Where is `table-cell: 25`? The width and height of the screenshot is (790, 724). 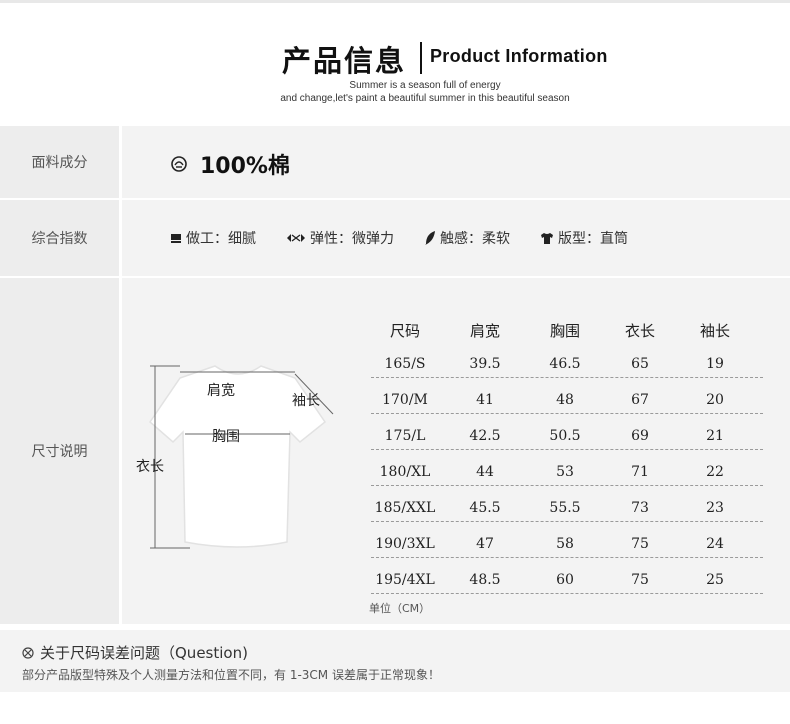
table-cell: 25 is located at coordinates (715, 580).